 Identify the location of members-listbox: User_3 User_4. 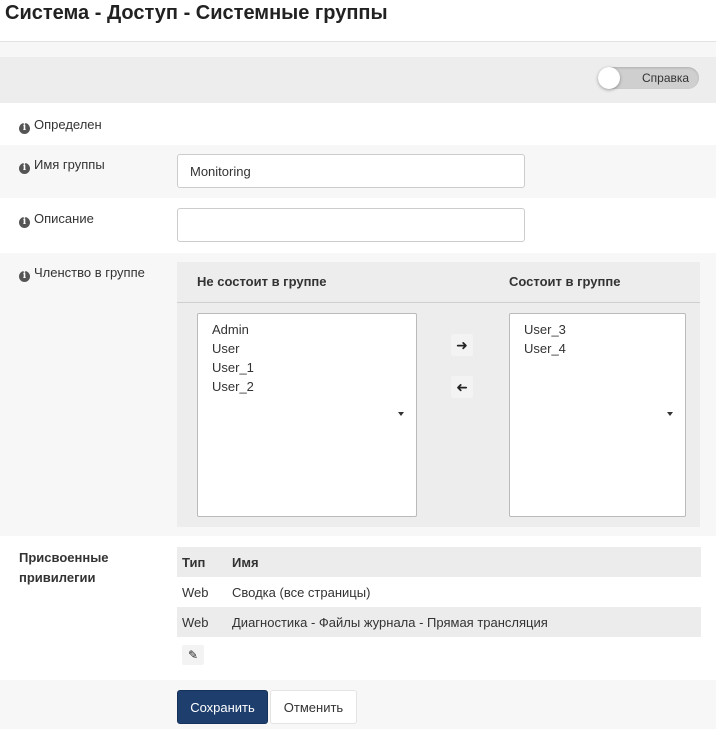
(597, 415).